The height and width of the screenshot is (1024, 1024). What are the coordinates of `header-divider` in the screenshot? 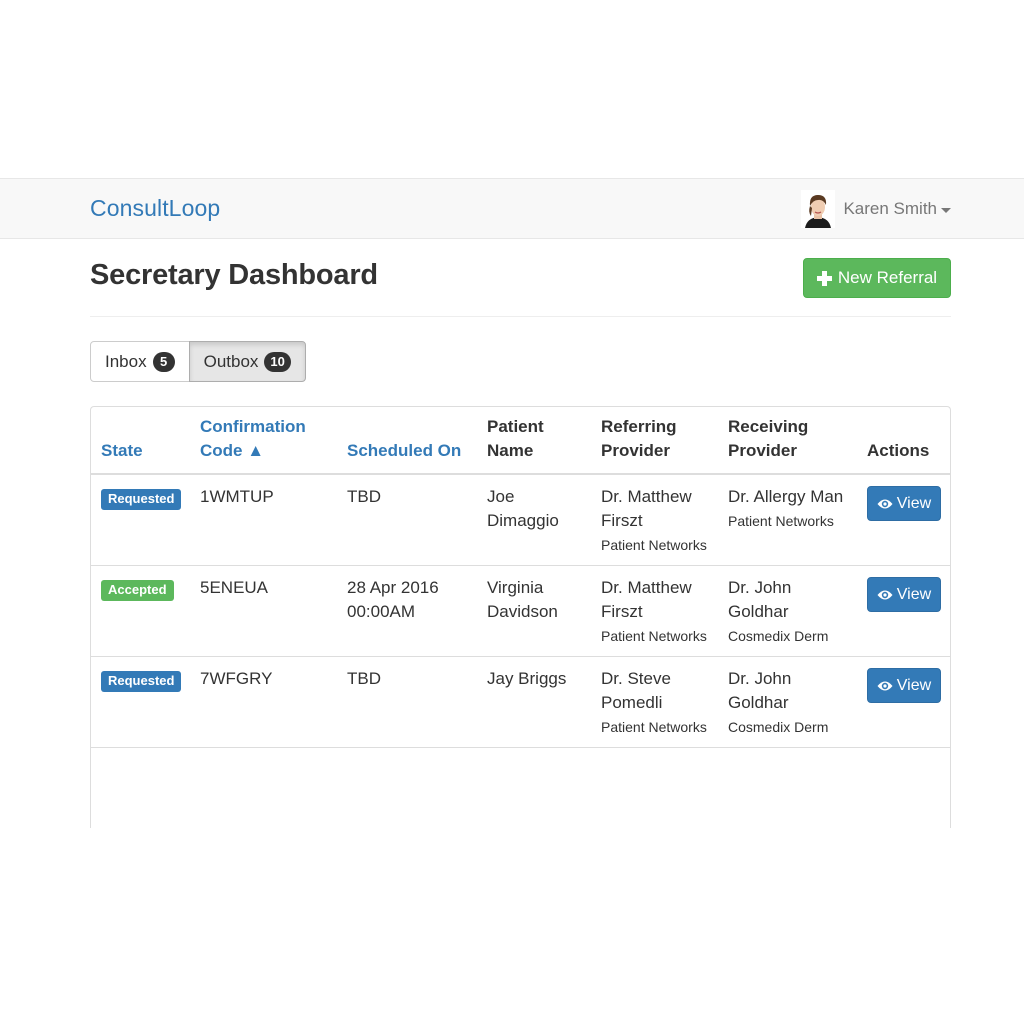 It's located at (520, 316).